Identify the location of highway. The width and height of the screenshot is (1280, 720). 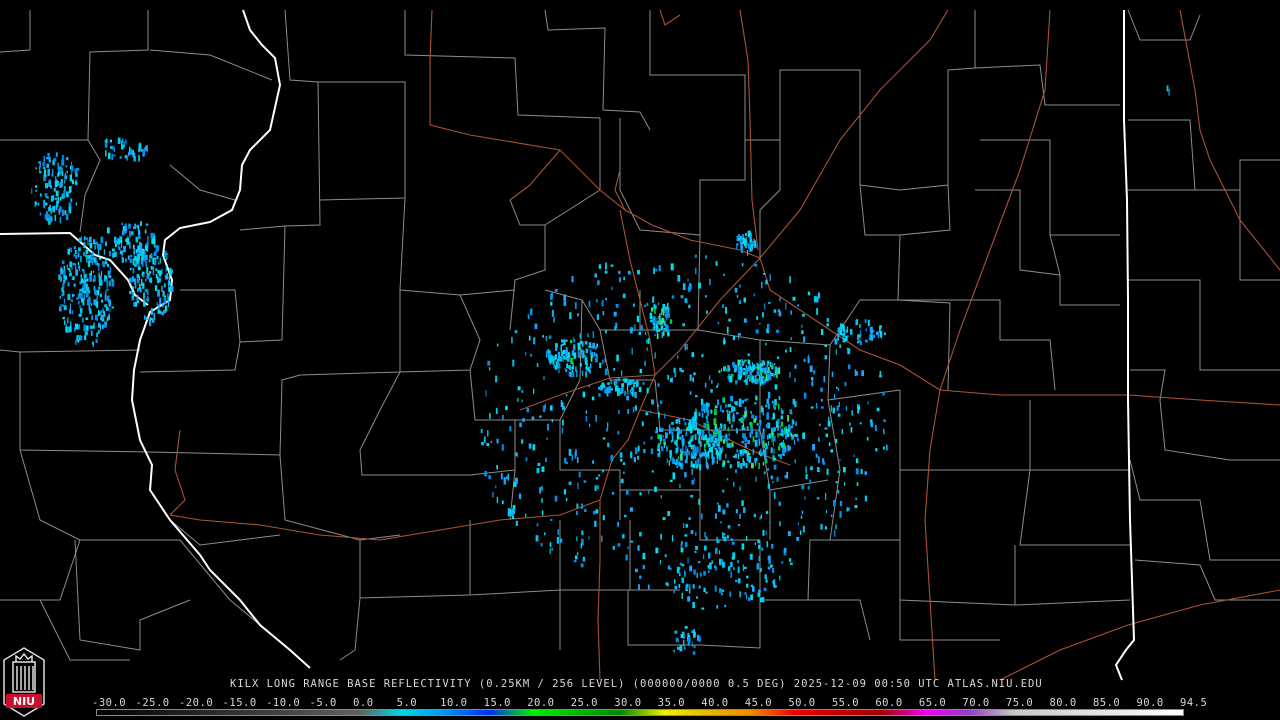
(535, 175).